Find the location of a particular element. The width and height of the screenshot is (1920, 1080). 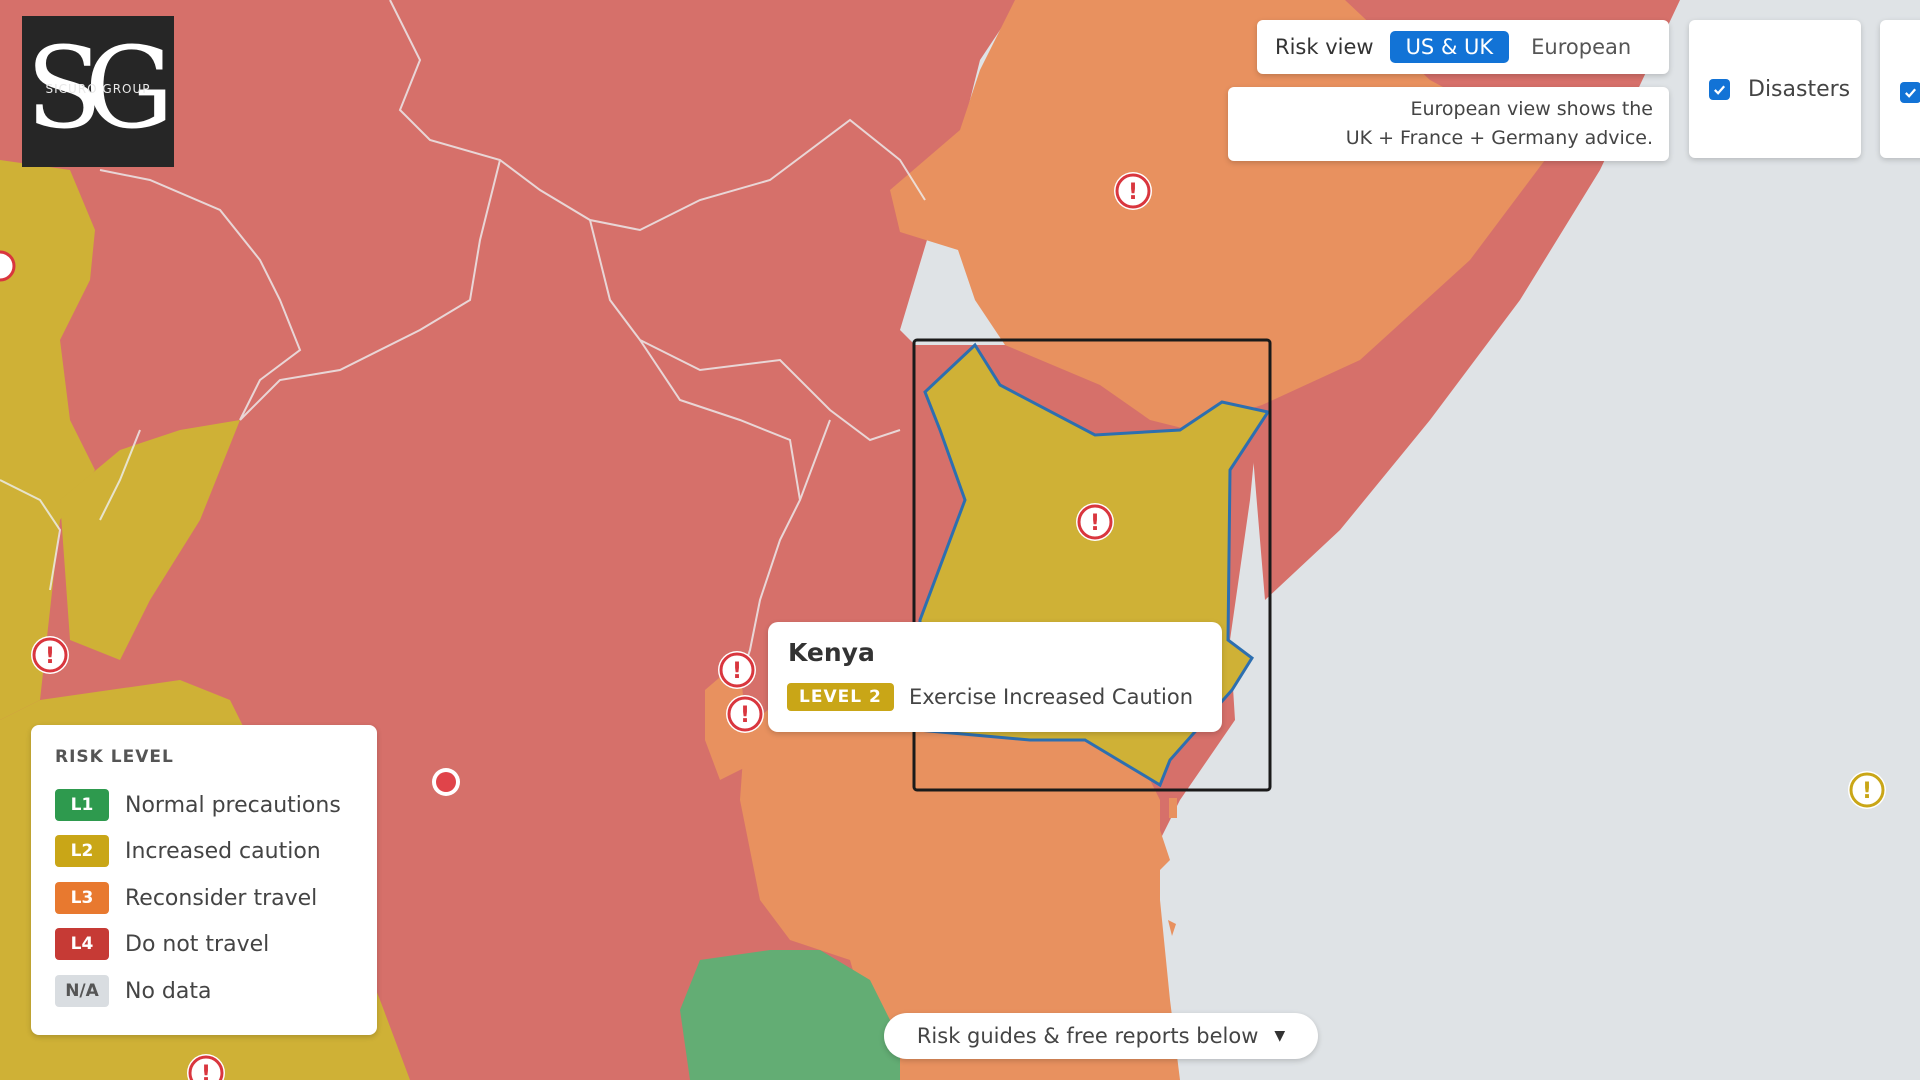

legend-item-l3: L3 Reconsider travel is located at coordinates (186, 898).